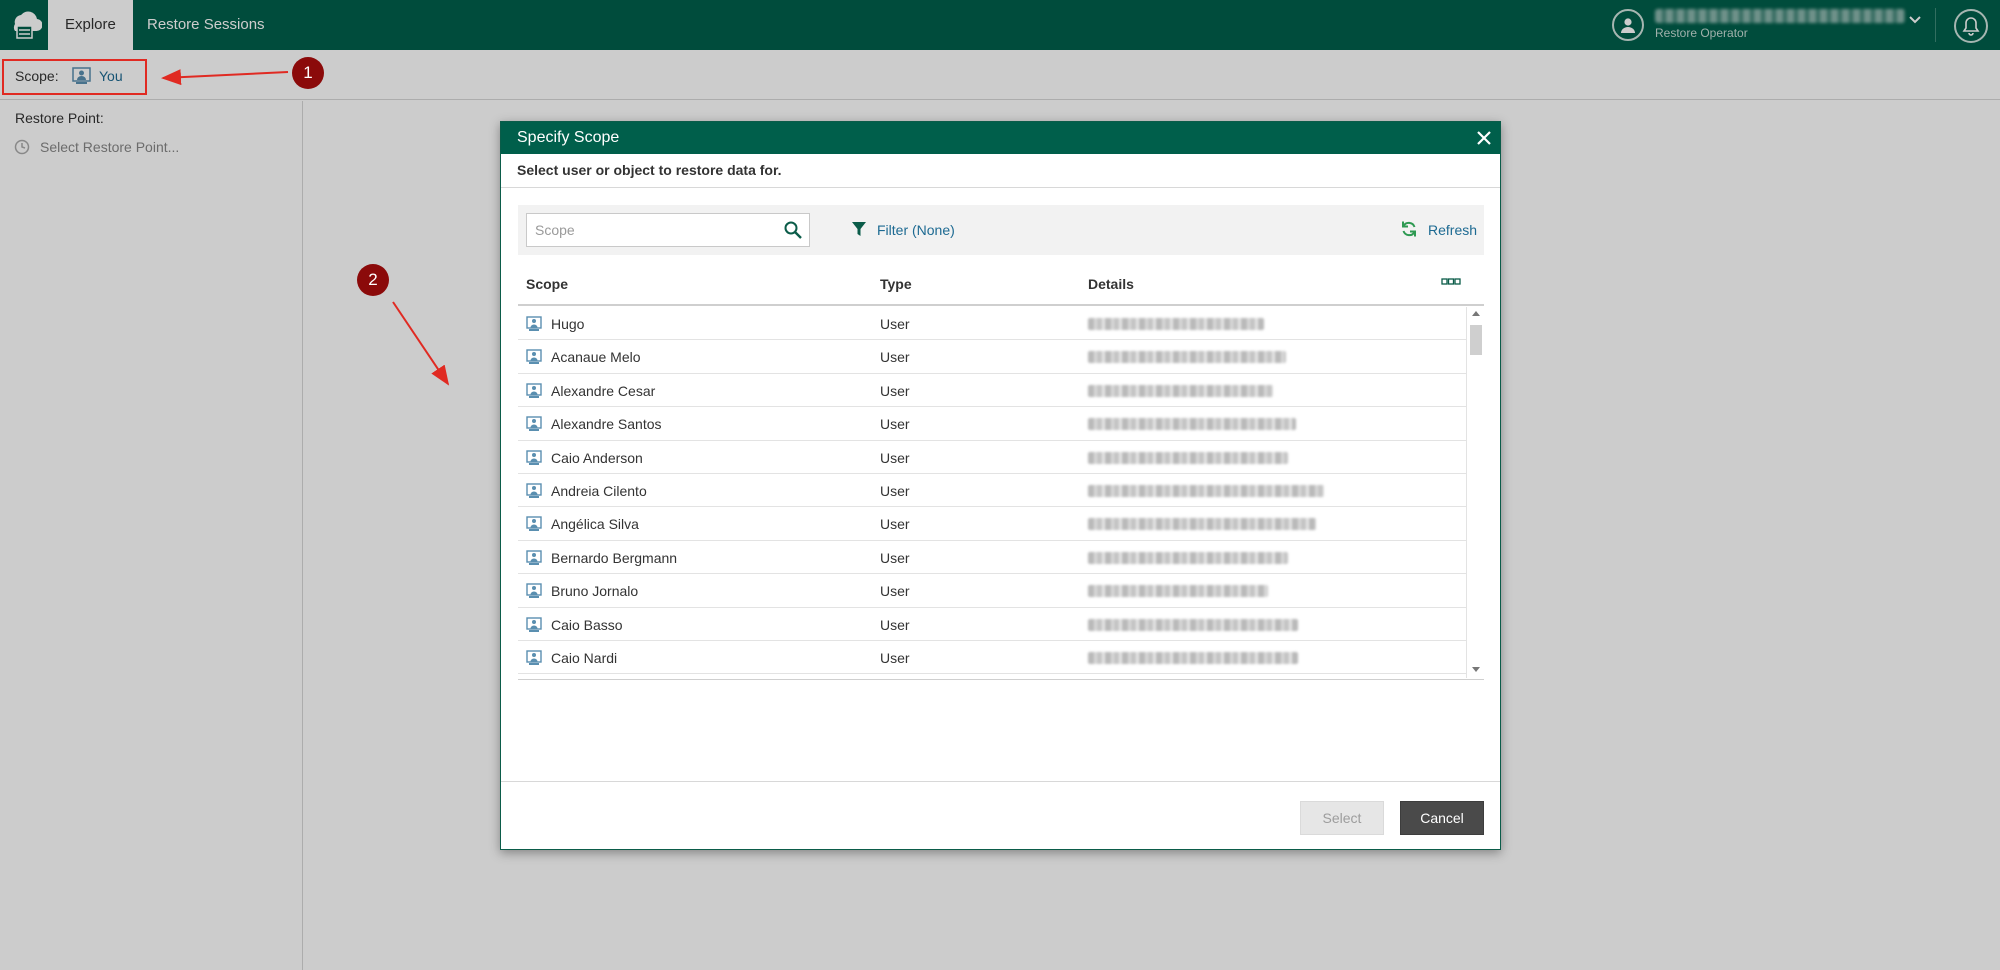 The height and width of the screenshot is (970, 2000). What do you see at coordinates (614, 557) in the screenshot?
I see `row-scope-name: Bernardo Bergmann` at bounding box center [614, 557].